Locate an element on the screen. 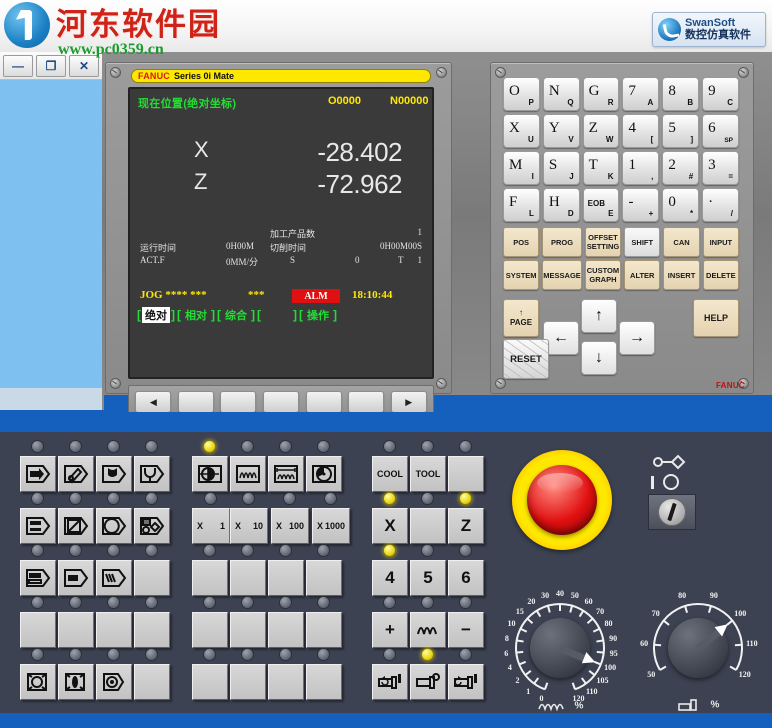 The width and height of the screenshot is (772, 728). mdi-key--: - + is located at coordinates (641, 205).